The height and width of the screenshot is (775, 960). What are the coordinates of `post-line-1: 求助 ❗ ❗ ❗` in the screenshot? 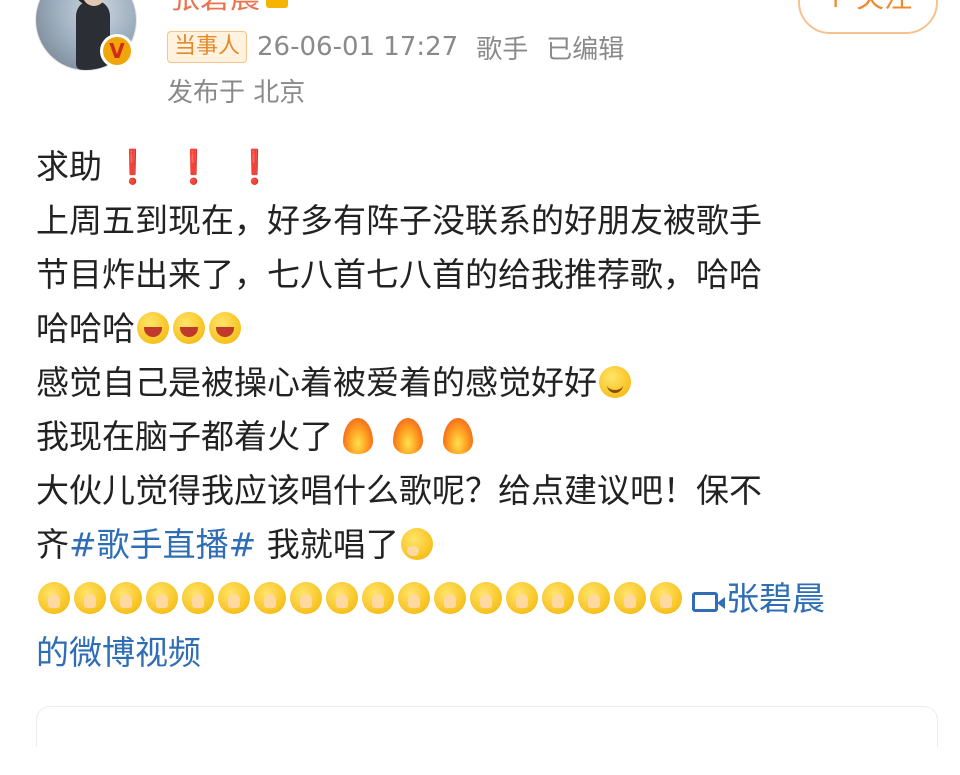 It's located at (481, 167).